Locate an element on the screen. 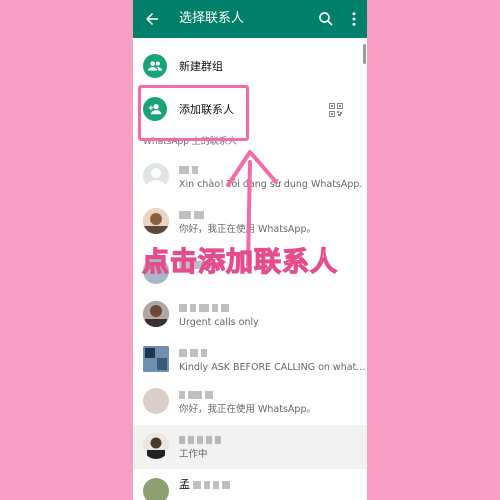 The image size is (500, 500). qr-code-icon is located at coordinates (336, 110).